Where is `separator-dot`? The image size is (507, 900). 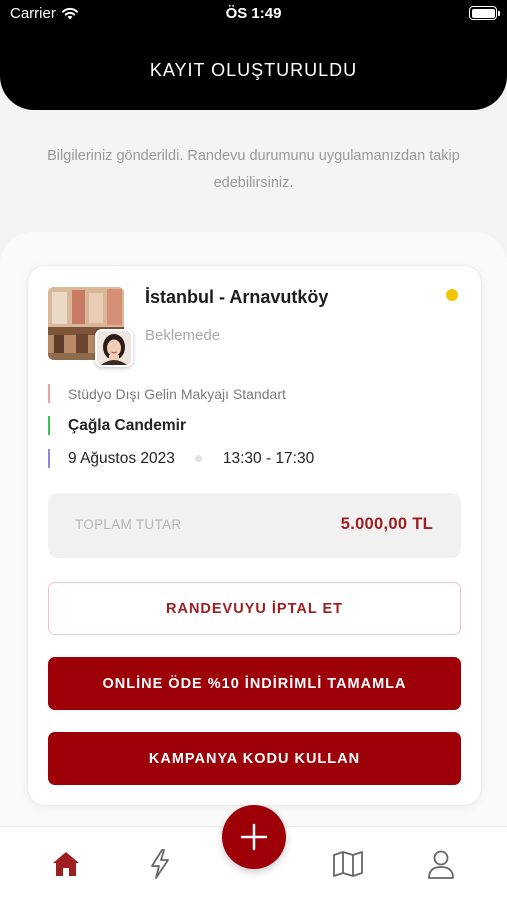
separator-dot is located at coordinates (198, 458).